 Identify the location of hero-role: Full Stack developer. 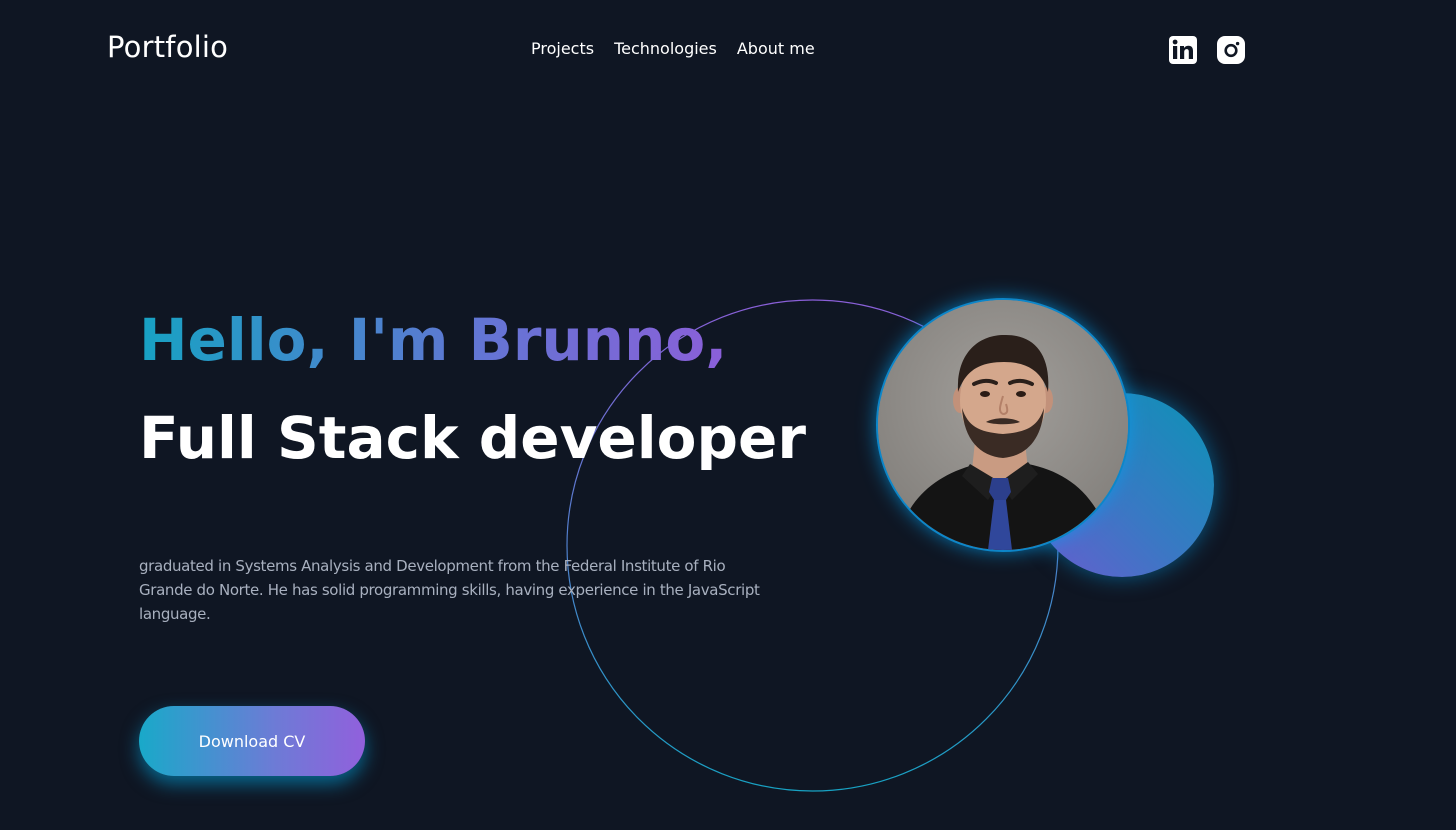
(472, 438).